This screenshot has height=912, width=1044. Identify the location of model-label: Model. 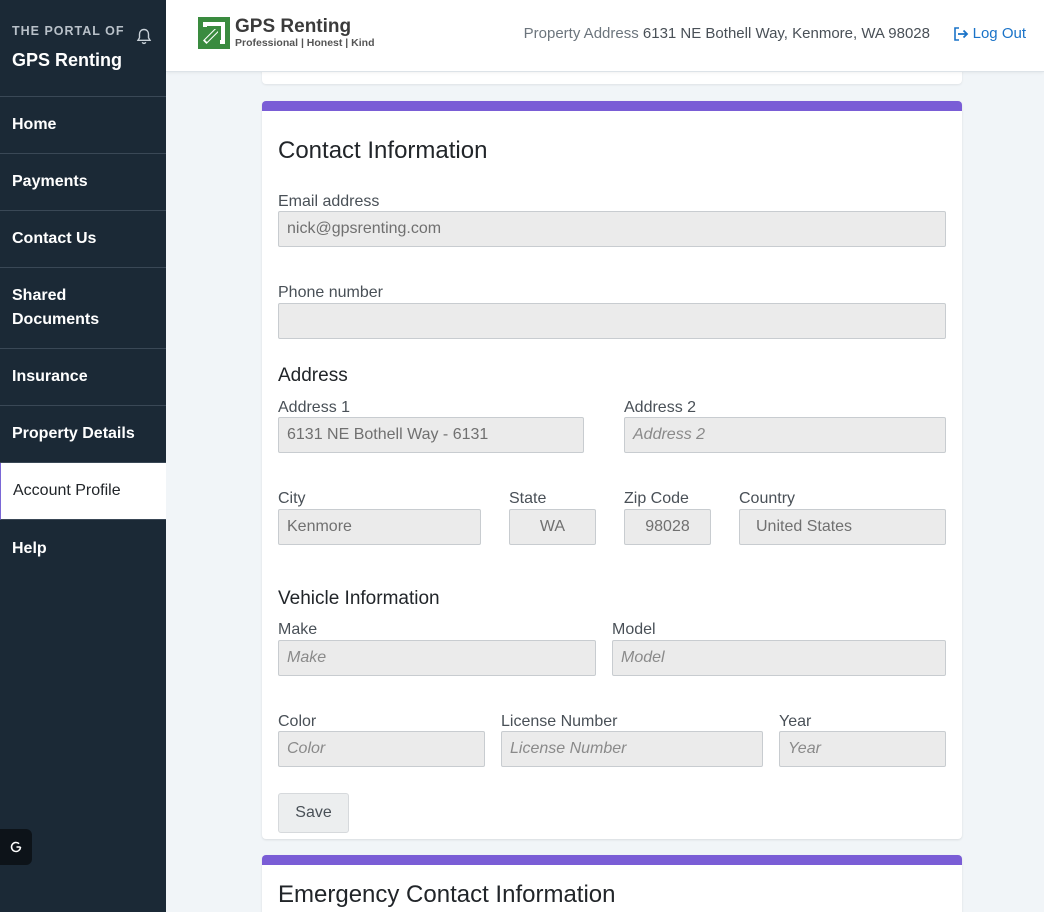
(634, 629).